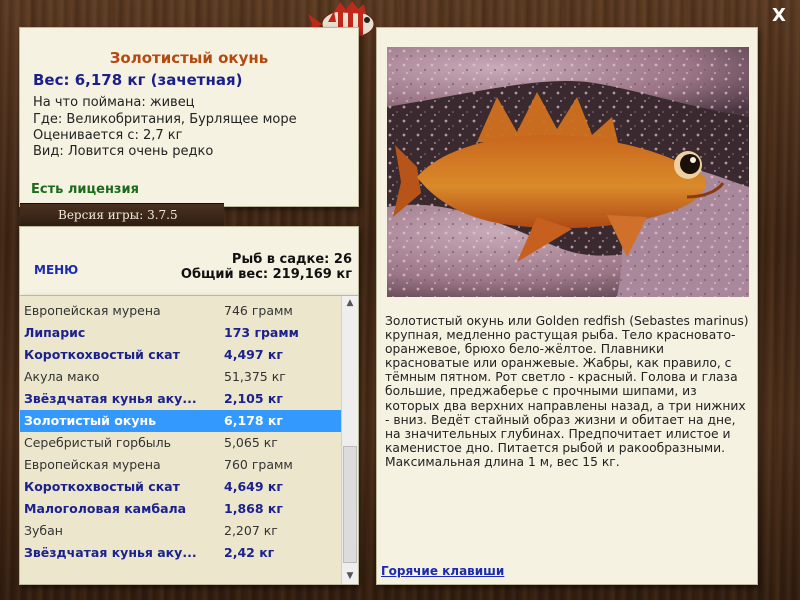 The width and height of the screenshot is (800, 600). Describe the element at coordinates (350, 303) in the screenshot. I see `arrow-up-icon: ▲` at that location.